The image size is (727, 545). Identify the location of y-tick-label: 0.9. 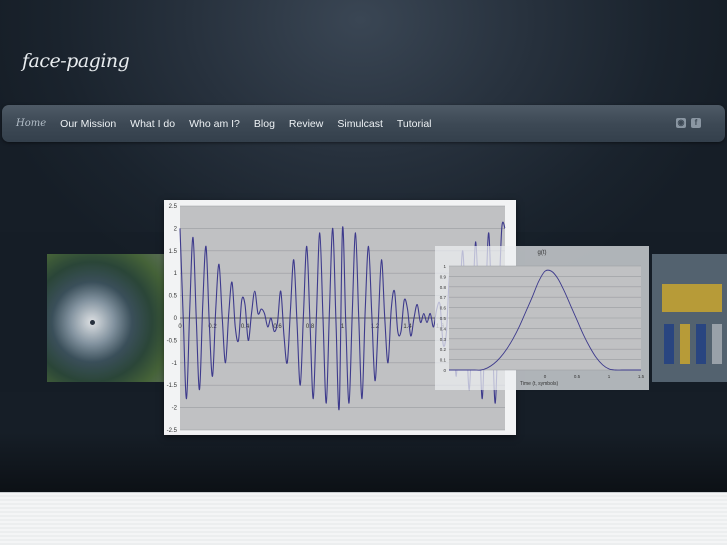
(443, 276).